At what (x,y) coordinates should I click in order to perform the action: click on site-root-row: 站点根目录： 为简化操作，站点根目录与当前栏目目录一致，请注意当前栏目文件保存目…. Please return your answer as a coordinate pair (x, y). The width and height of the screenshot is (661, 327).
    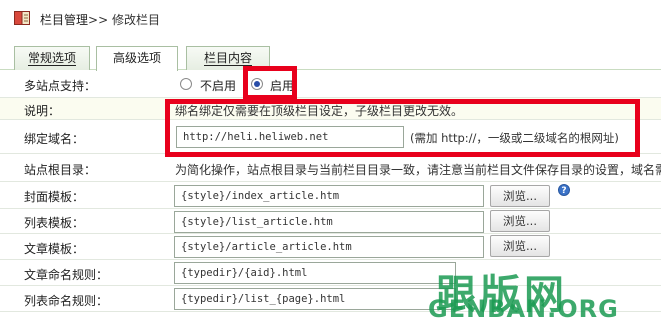
    Looking at the image, I should click on (330, 168).